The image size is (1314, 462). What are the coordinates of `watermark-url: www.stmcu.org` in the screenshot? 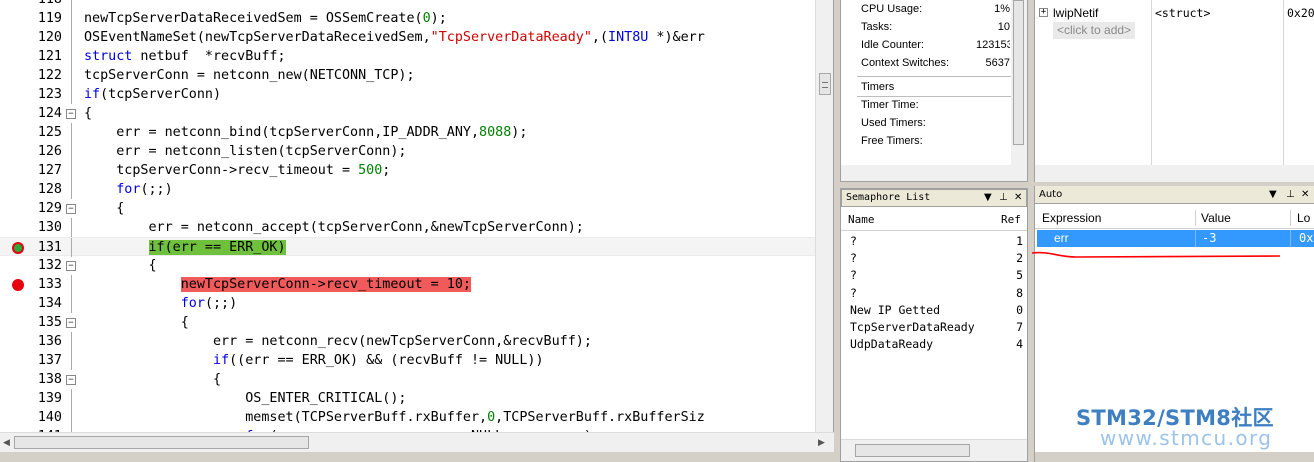 It's located at (1186, 438).